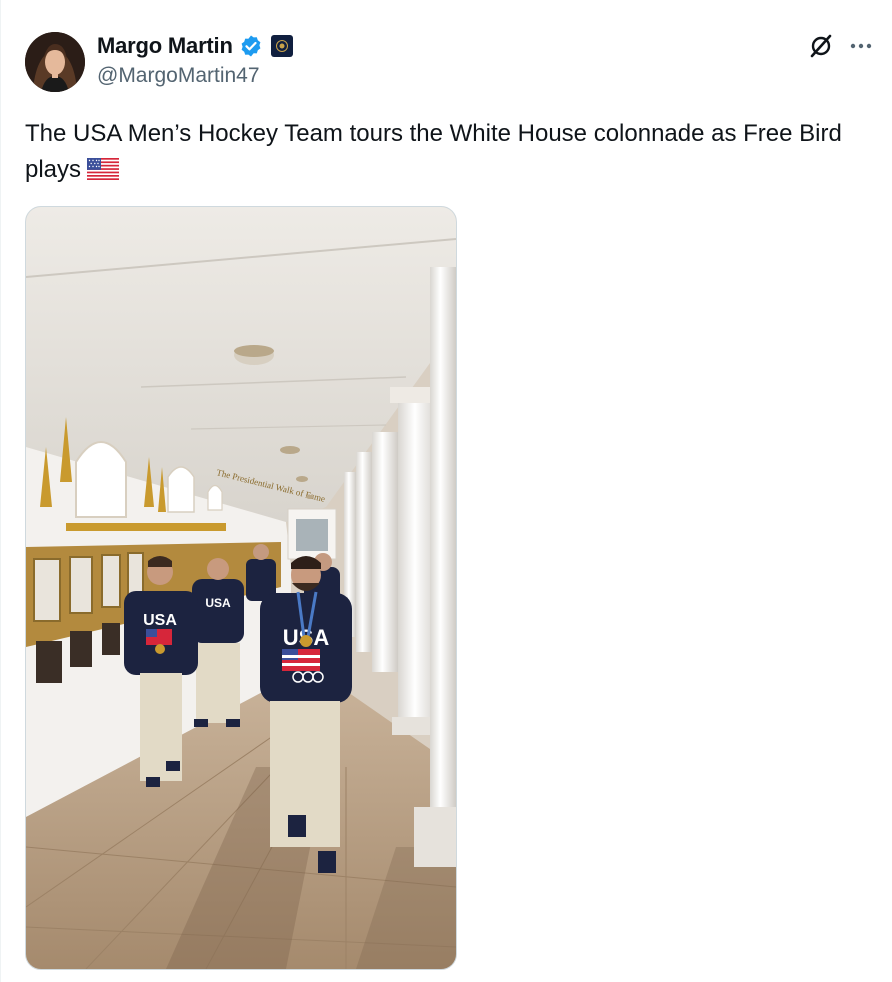 The image size is (892, 982). I want to click on author-name-row: Margo Martin, so click(195, 46).